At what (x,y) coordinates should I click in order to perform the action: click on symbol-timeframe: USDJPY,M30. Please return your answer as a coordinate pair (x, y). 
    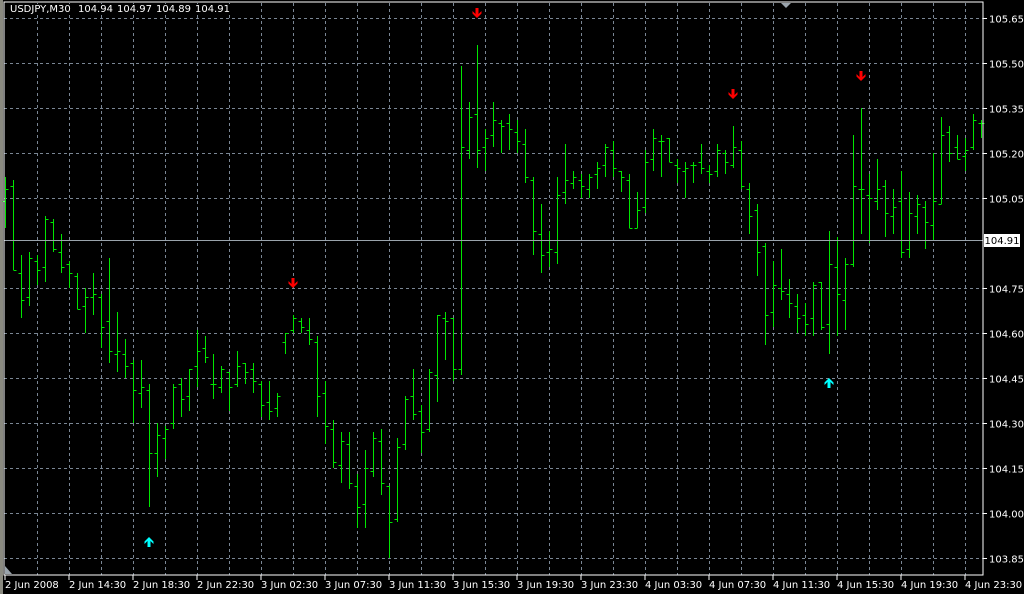
    Looking at the image, I should click on (40, 9).